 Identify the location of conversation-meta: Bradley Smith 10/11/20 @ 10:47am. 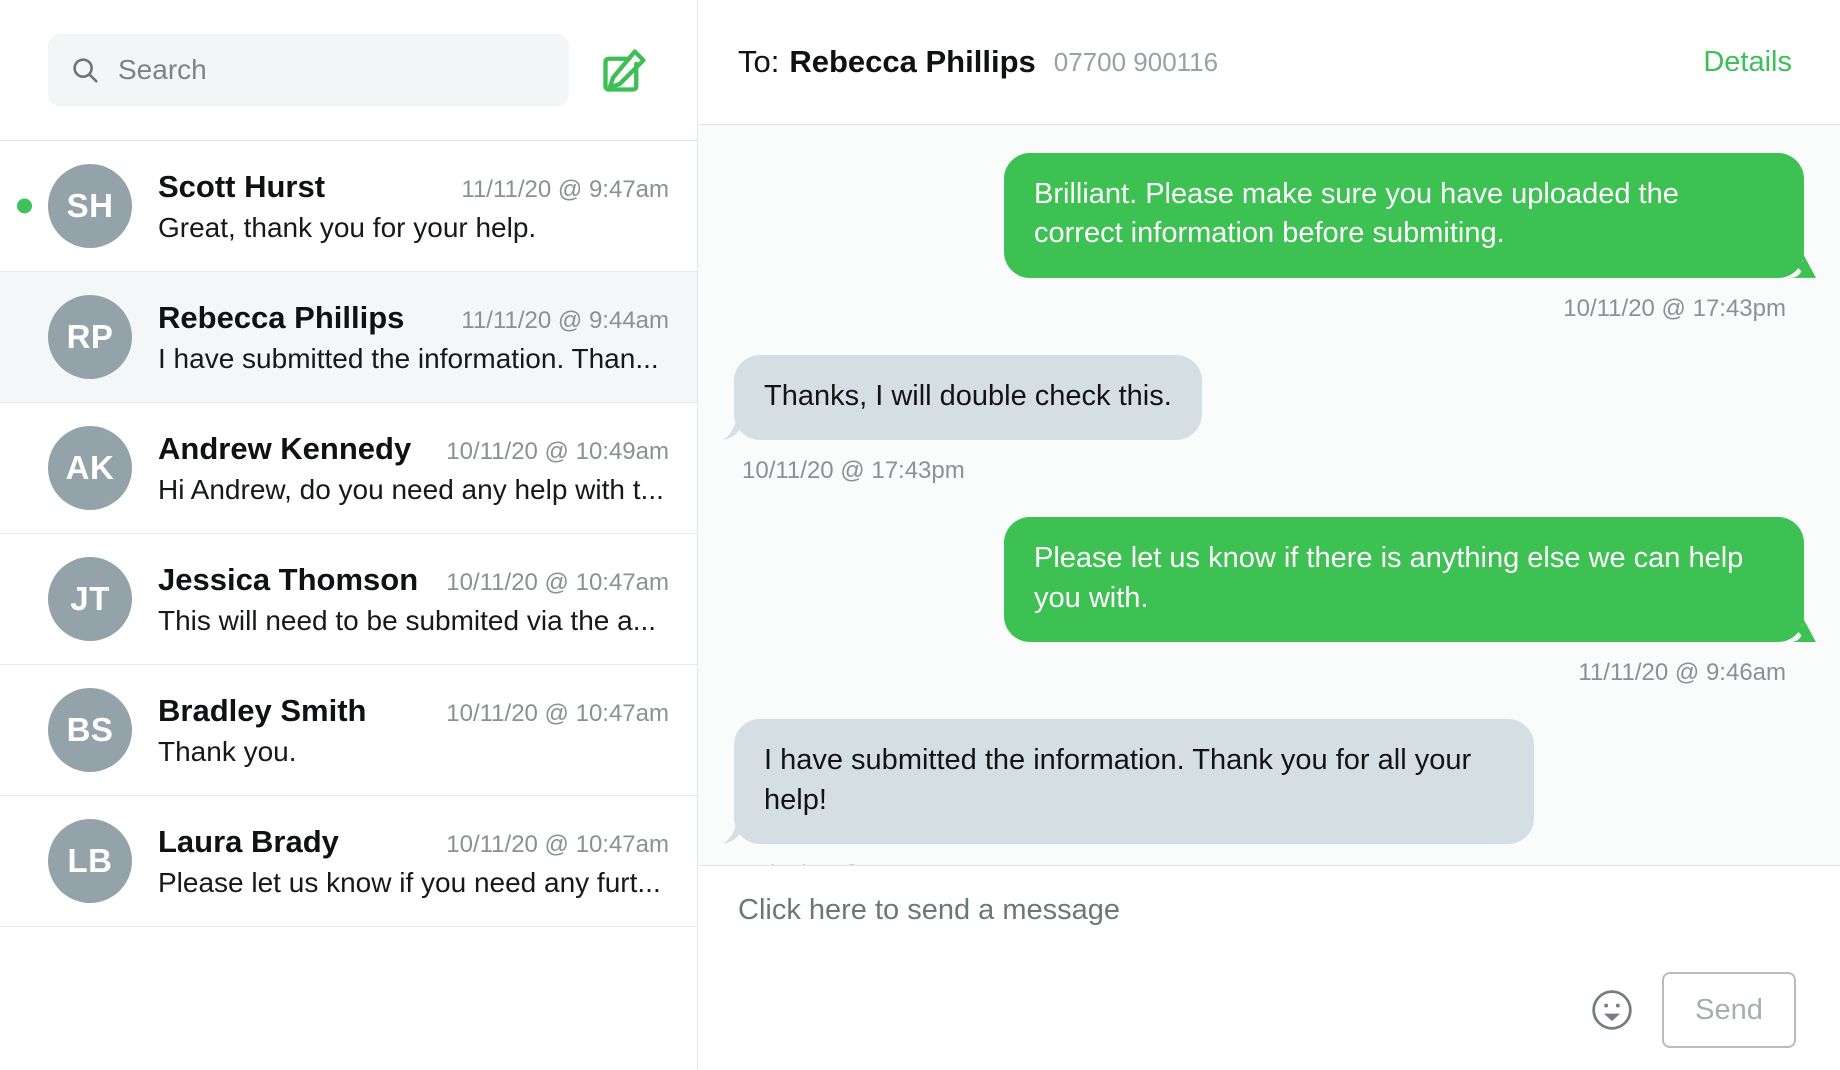
(413, 711).